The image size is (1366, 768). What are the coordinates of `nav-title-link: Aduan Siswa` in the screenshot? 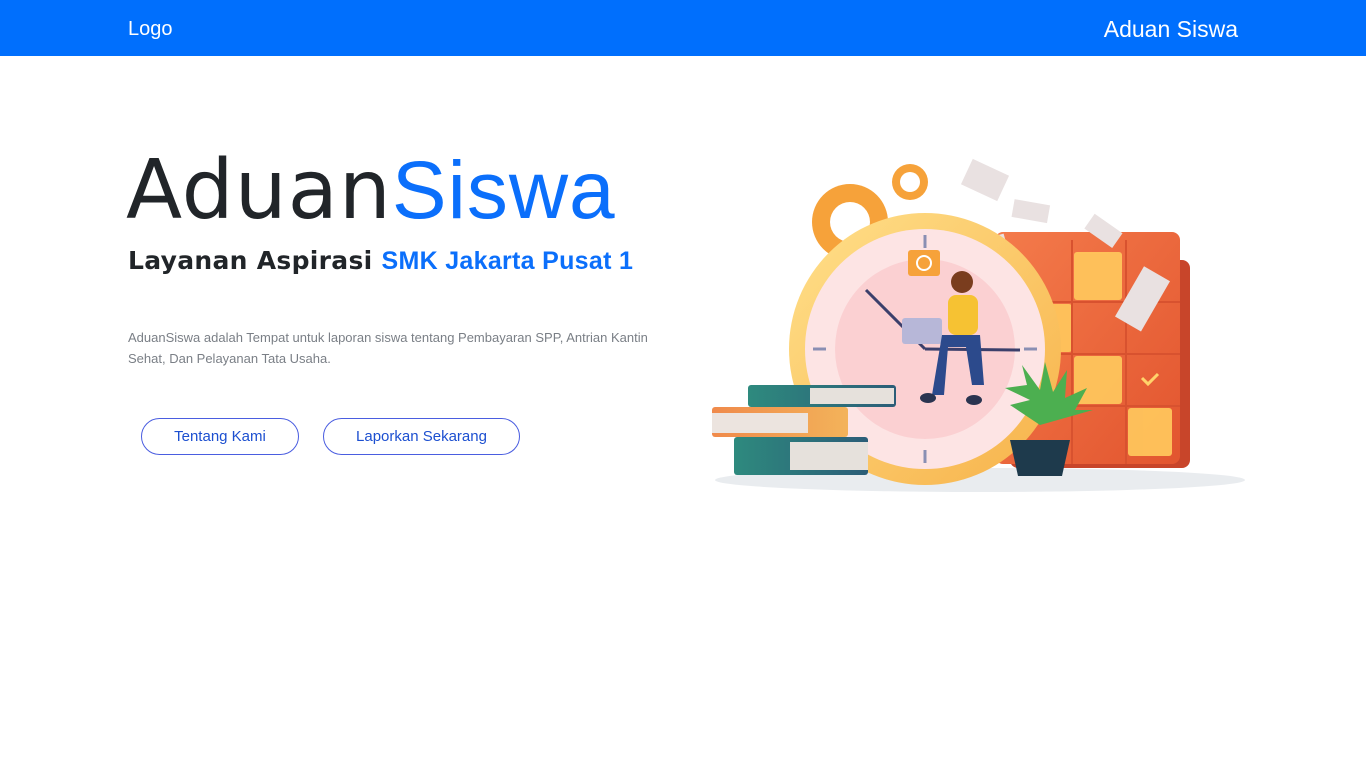 It's located at (1171, 29).